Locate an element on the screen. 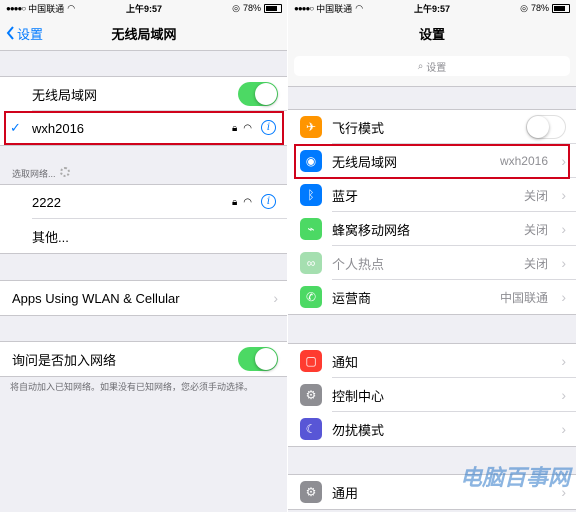 This screenshot has width=576, height=512. ask-join-row: 询问是否加入网络 is located at coordinates (144, 359).